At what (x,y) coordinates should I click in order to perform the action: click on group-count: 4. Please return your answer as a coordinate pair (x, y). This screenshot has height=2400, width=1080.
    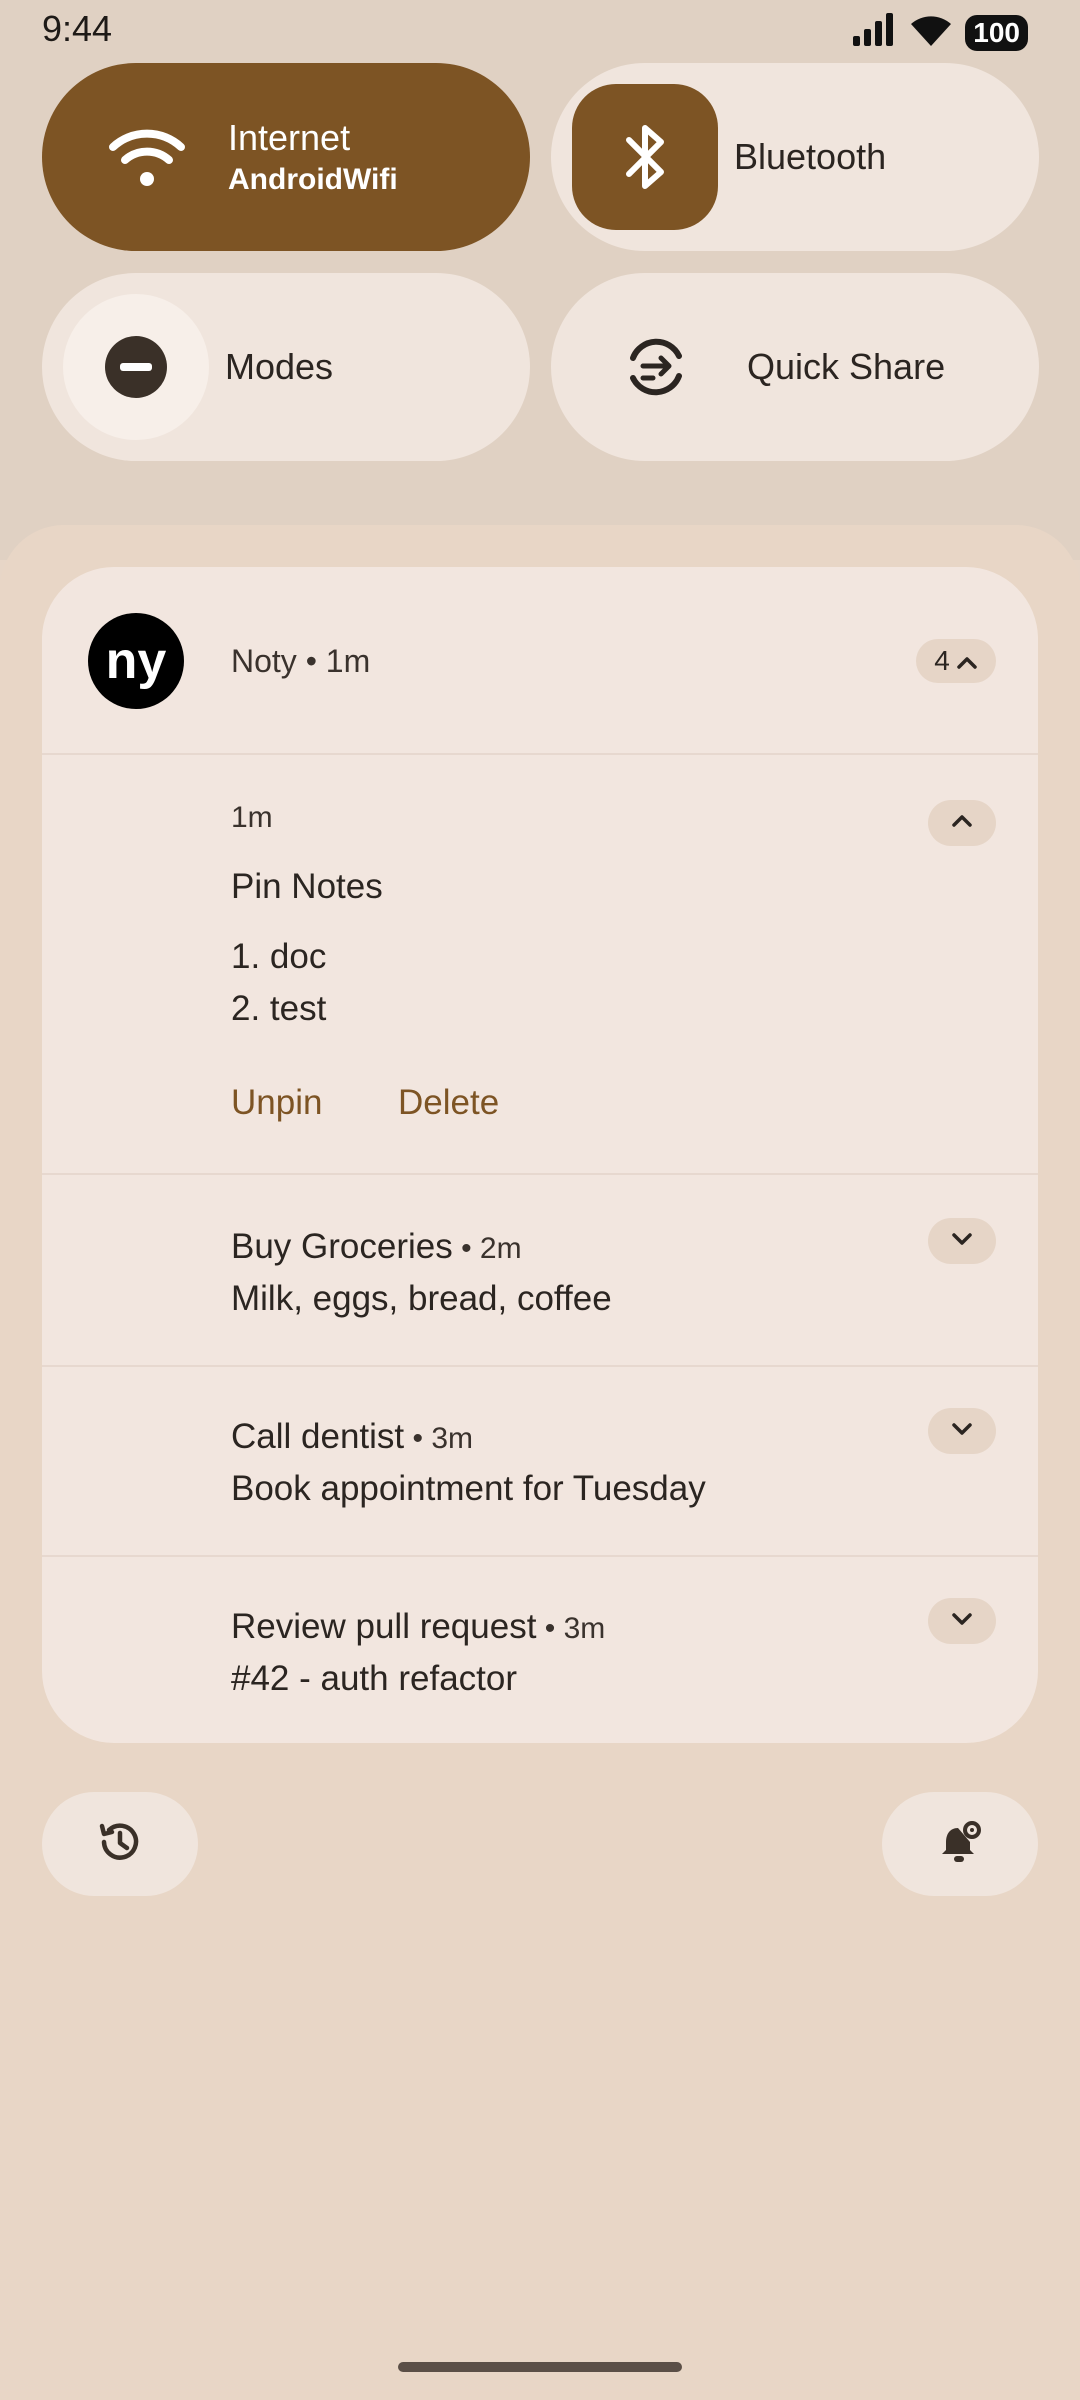
    Looking at the image, I should click on (942, 660).